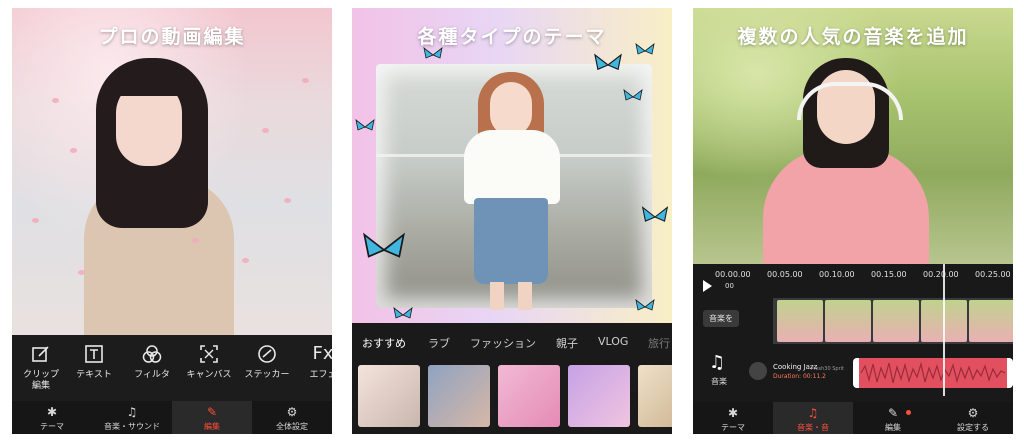  Describe the element at coordinates (209, 354) in the screenshot. I see `canvas-icon` at that location.